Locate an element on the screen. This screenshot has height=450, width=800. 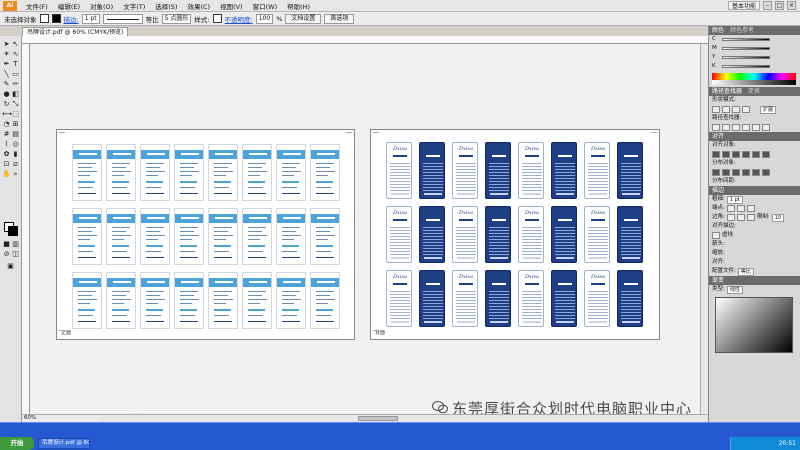
menu-item-6: 视图(V) is located at coordinates (231, 6).